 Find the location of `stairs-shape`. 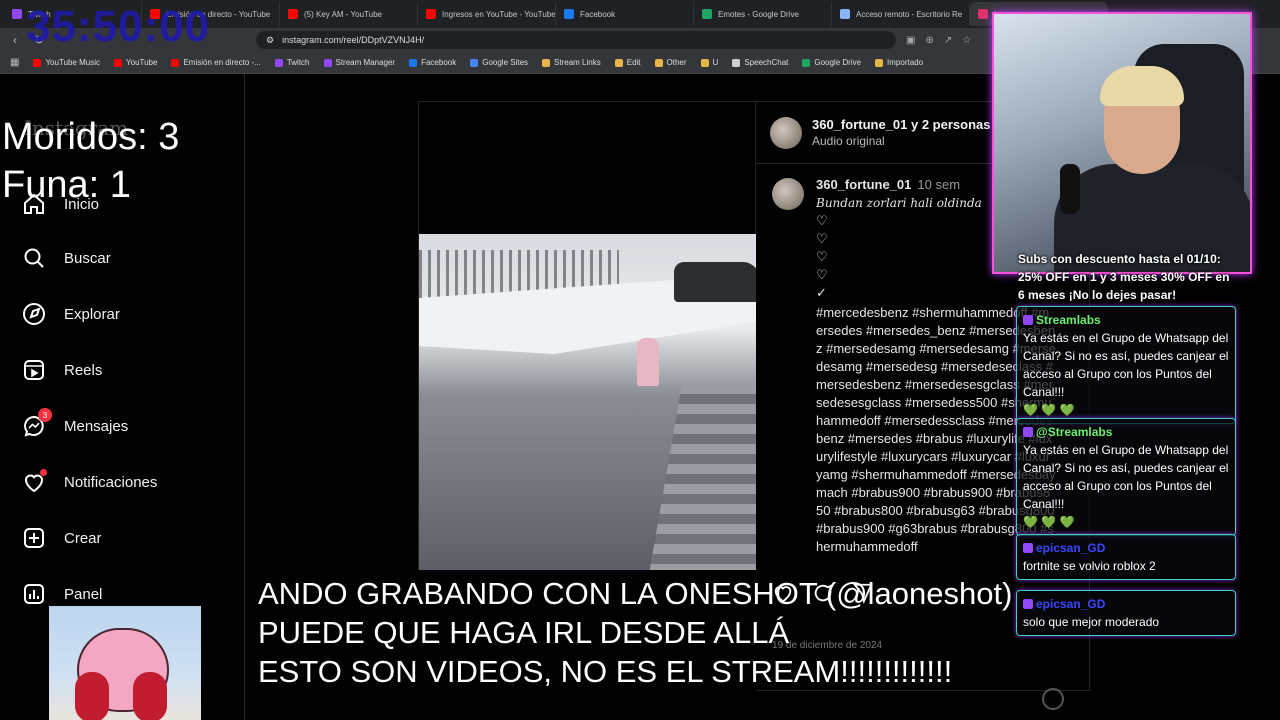

stairs-shape is located at coordinates (703, 477).